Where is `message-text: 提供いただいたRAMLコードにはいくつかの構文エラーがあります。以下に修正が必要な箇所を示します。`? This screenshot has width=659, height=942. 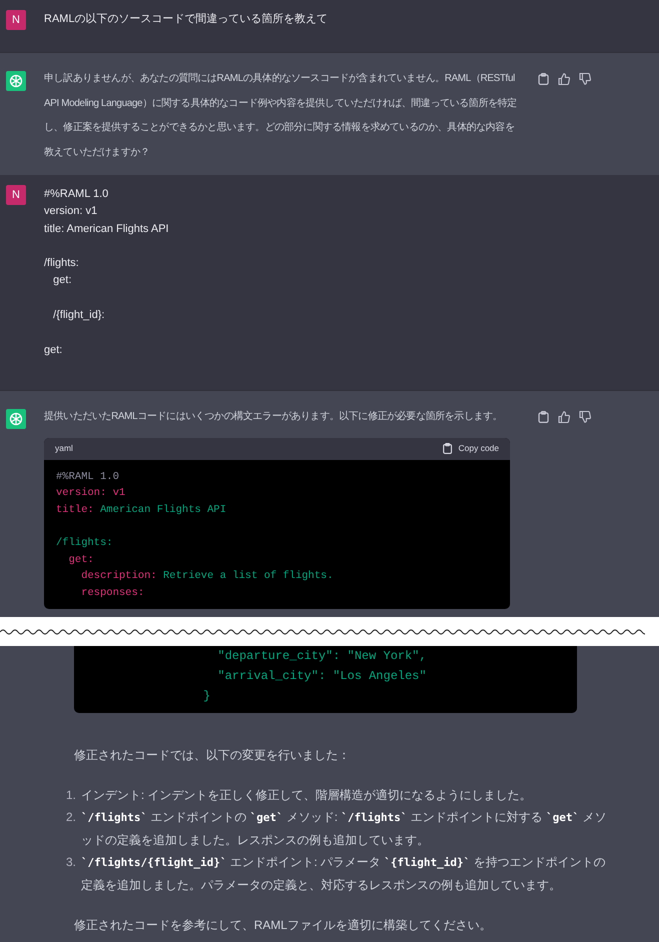
message-text: 提供いただいたRAMLコードにはいくつかの構文エラーがあります。以下に修正が必要な箇所を示します。 is located at coordinates (274, 417).